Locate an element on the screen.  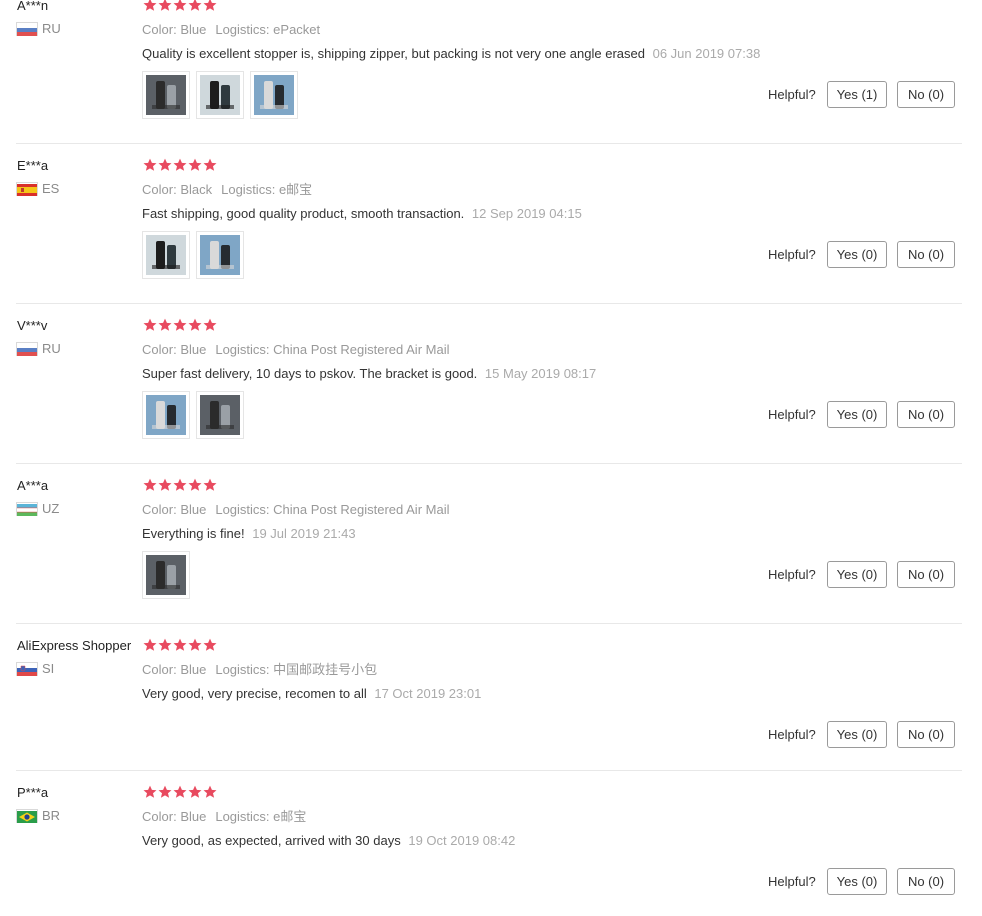
reviewer-country: ES is located at coordinates (38, 189).